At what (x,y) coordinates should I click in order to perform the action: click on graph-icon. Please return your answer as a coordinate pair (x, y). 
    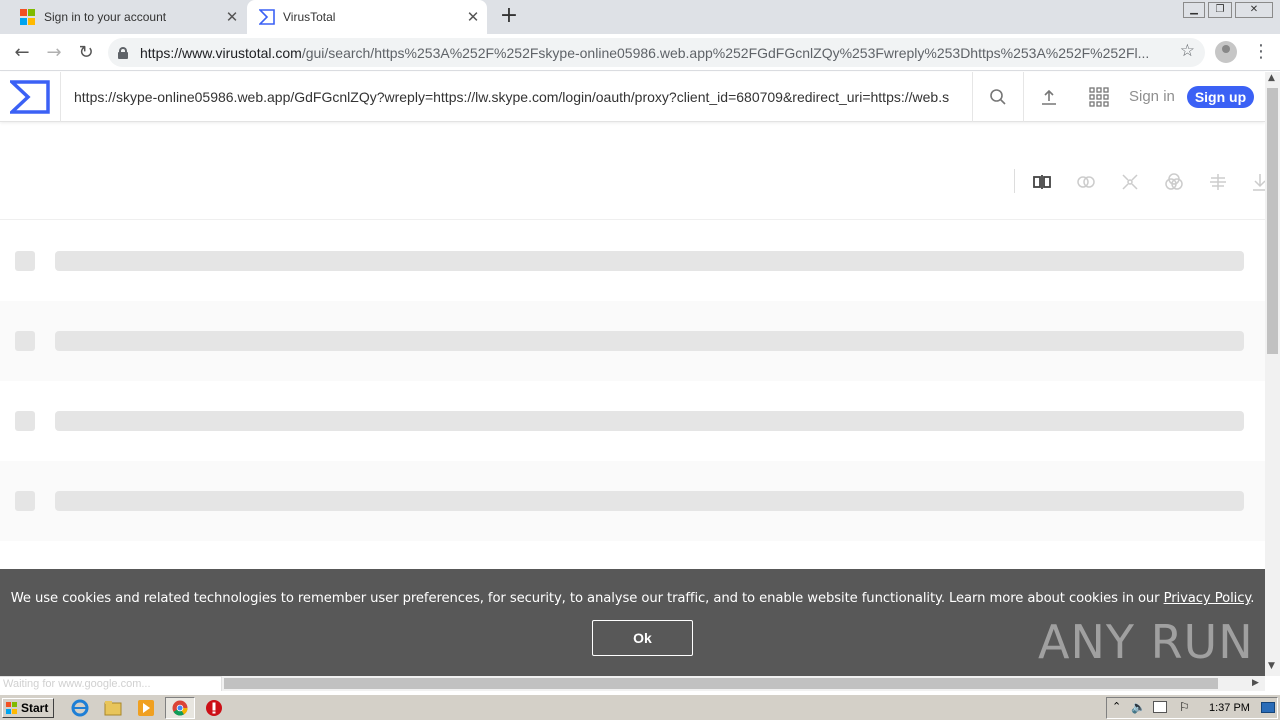
    Looking at the image, I should click on (1130, 182).